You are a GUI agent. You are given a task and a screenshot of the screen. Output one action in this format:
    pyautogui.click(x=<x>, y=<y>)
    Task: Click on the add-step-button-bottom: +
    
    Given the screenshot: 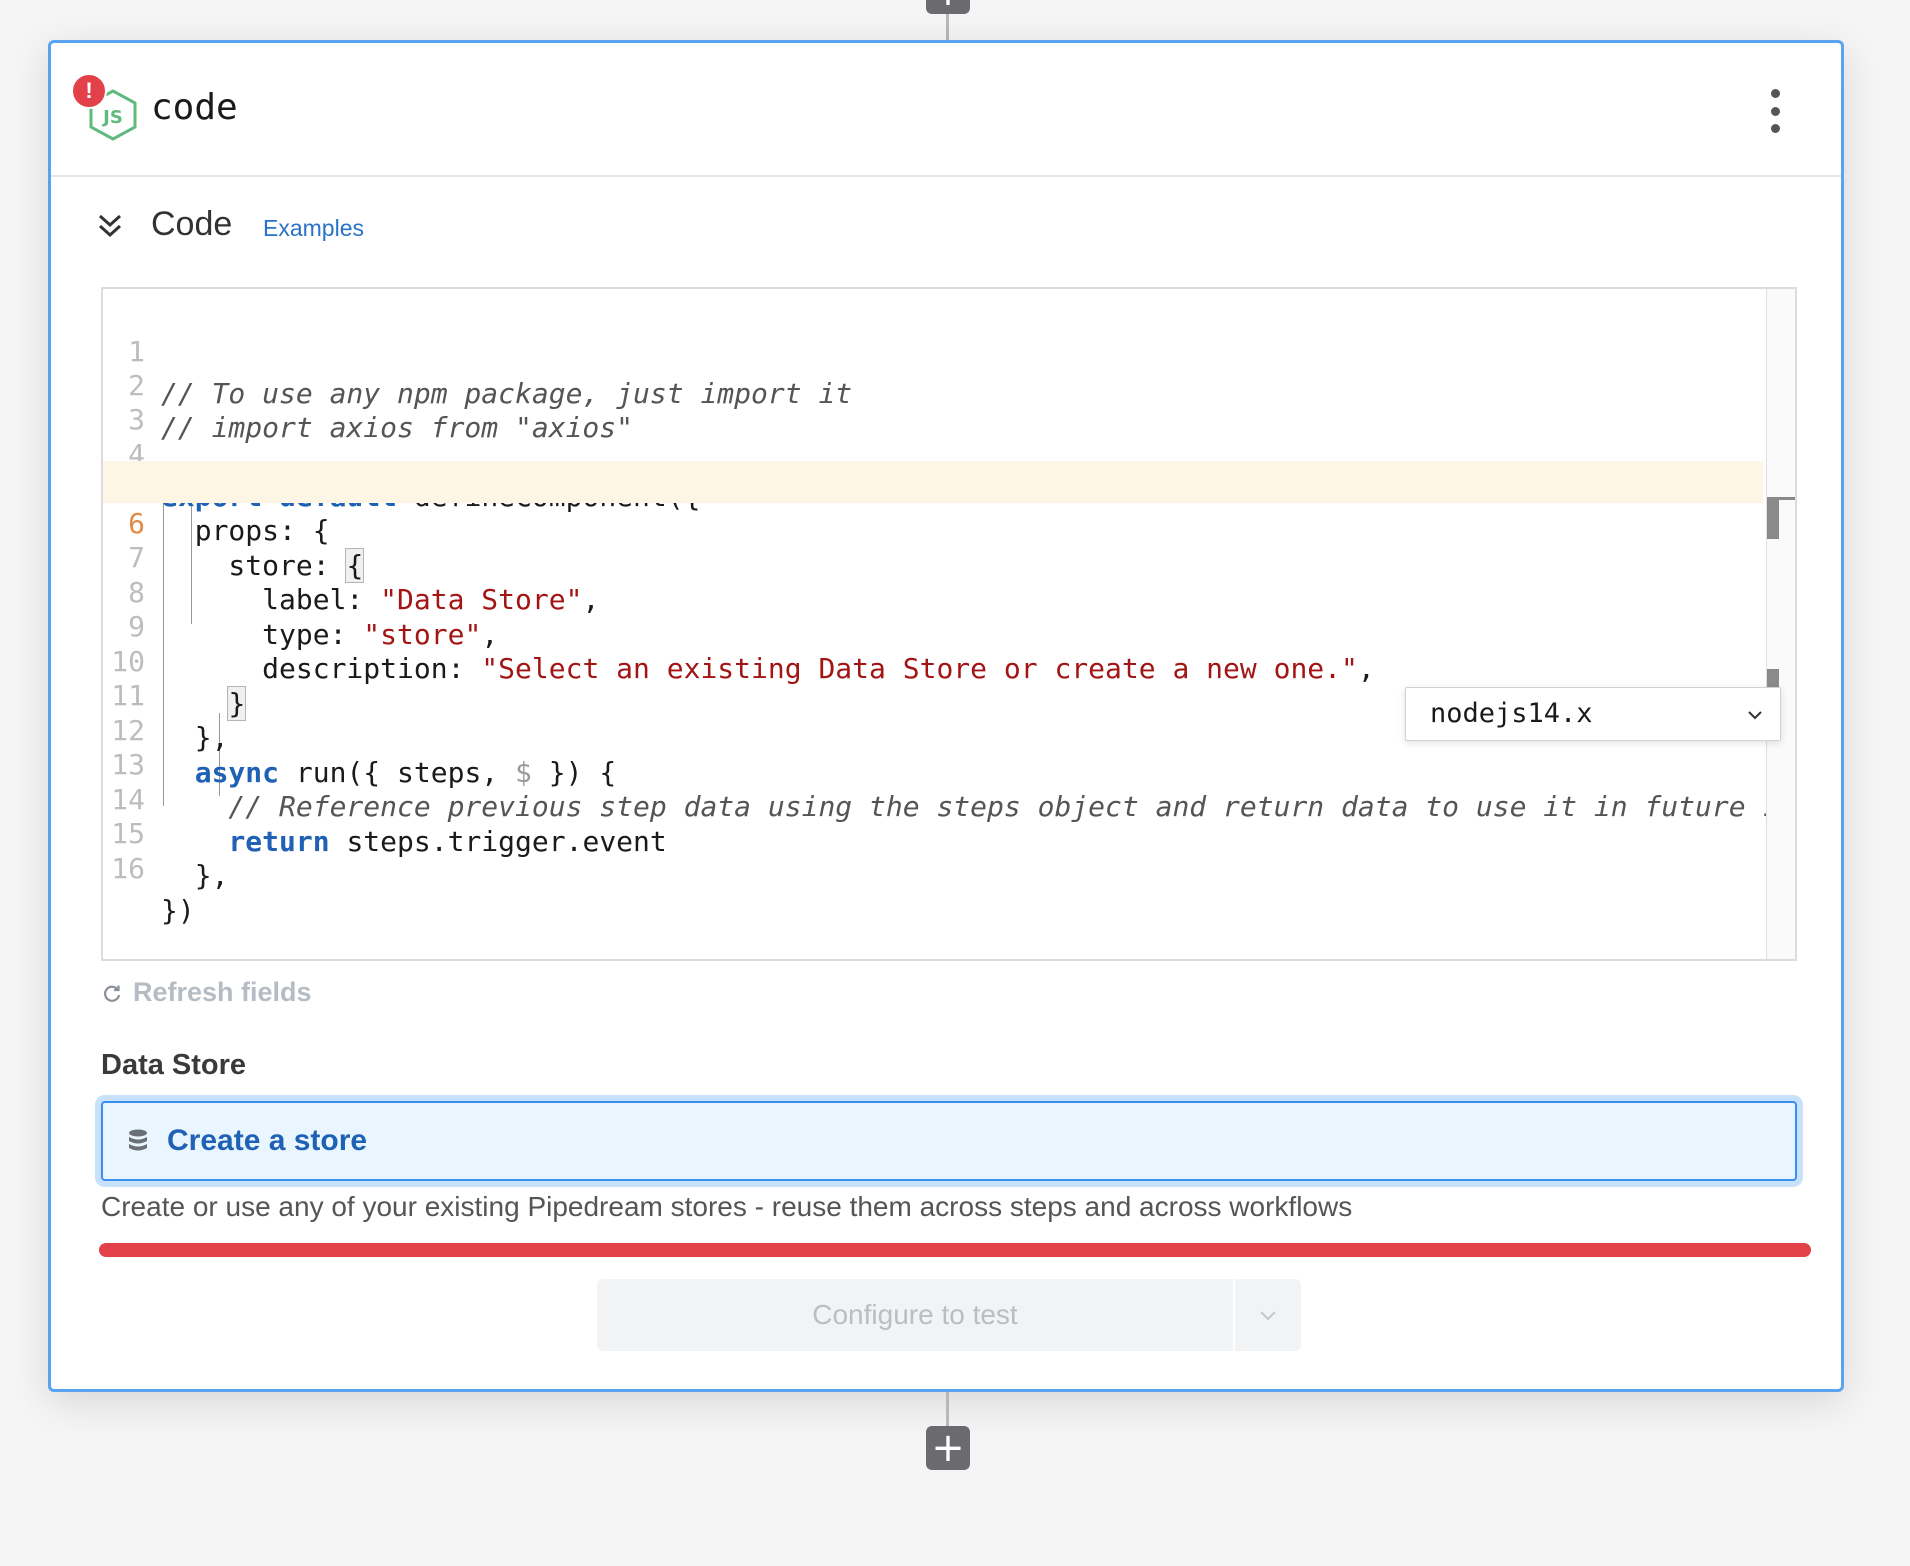 What is the action you would take?
    pyautogui.click(x=948, y=1448)
    